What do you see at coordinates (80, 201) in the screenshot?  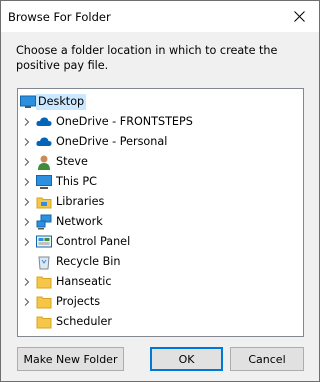 I see `tree-item-label: Libraries` at bounding box center [80, 201].